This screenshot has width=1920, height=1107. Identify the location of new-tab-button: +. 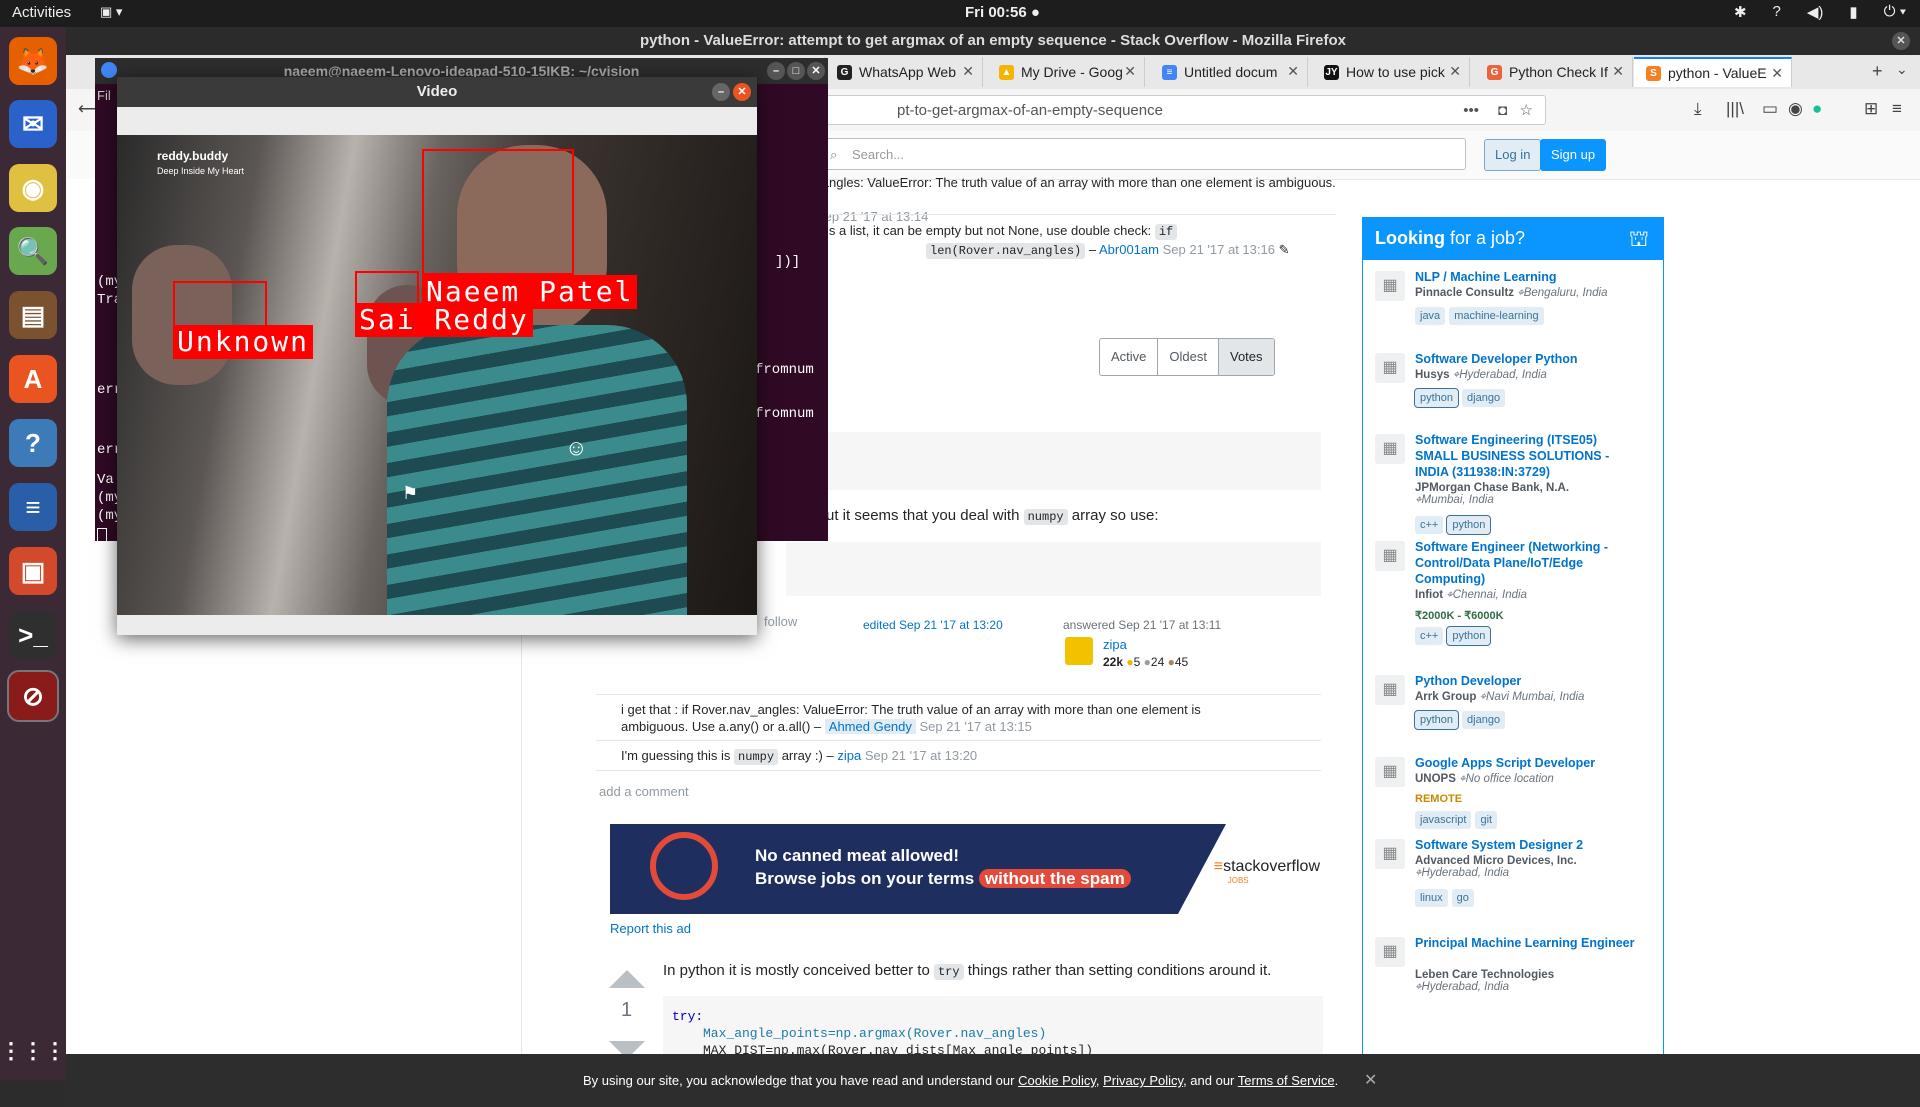
(1877, 71).